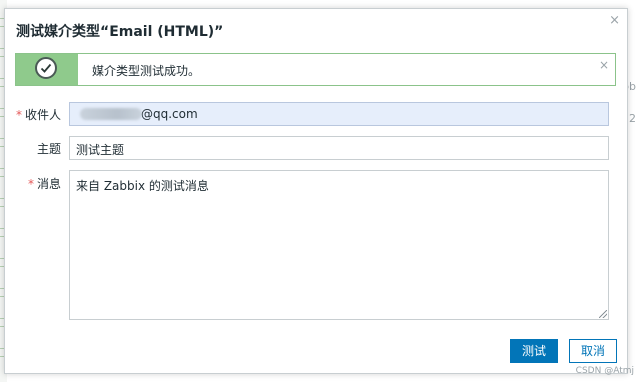 This screenshot has height=382, width=640. I want to click on watermark: CSDN @Atmj, so click(604, 371).